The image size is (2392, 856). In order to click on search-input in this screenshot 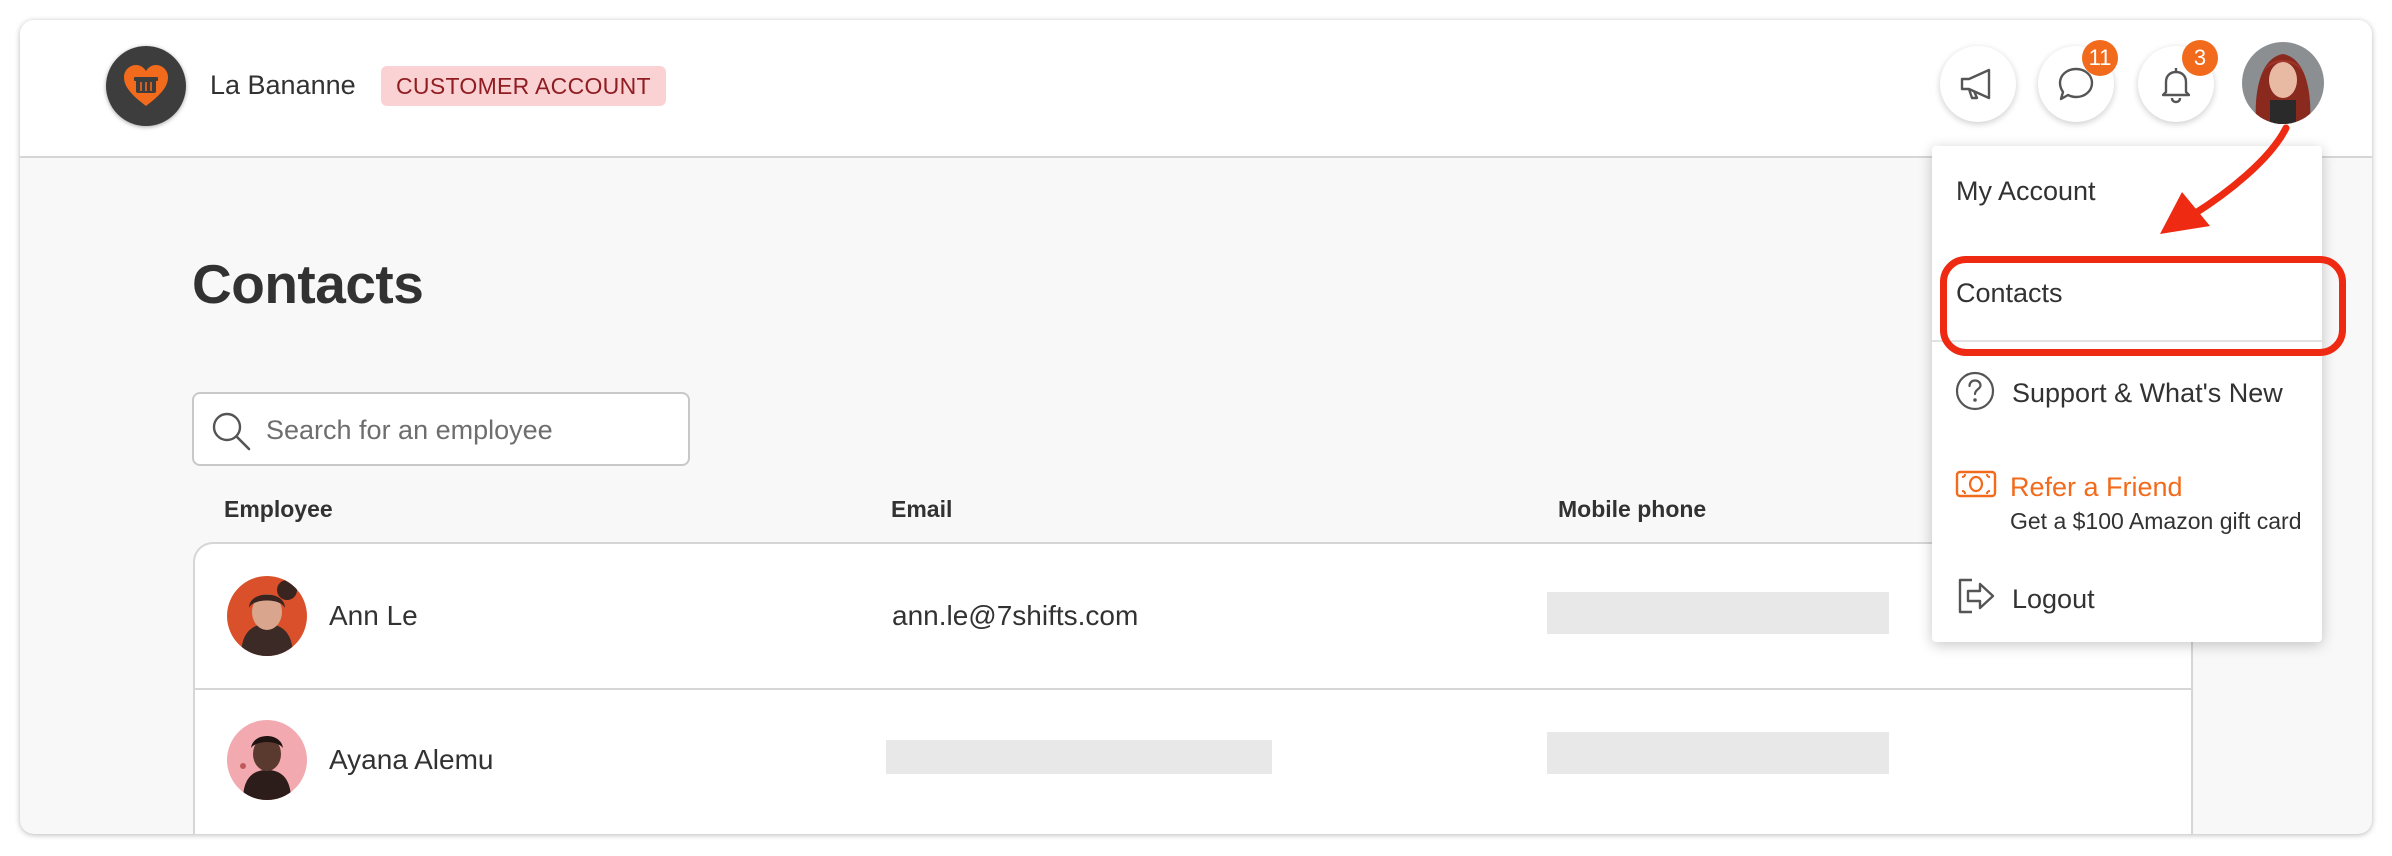, I will do `click(471, 430)`.